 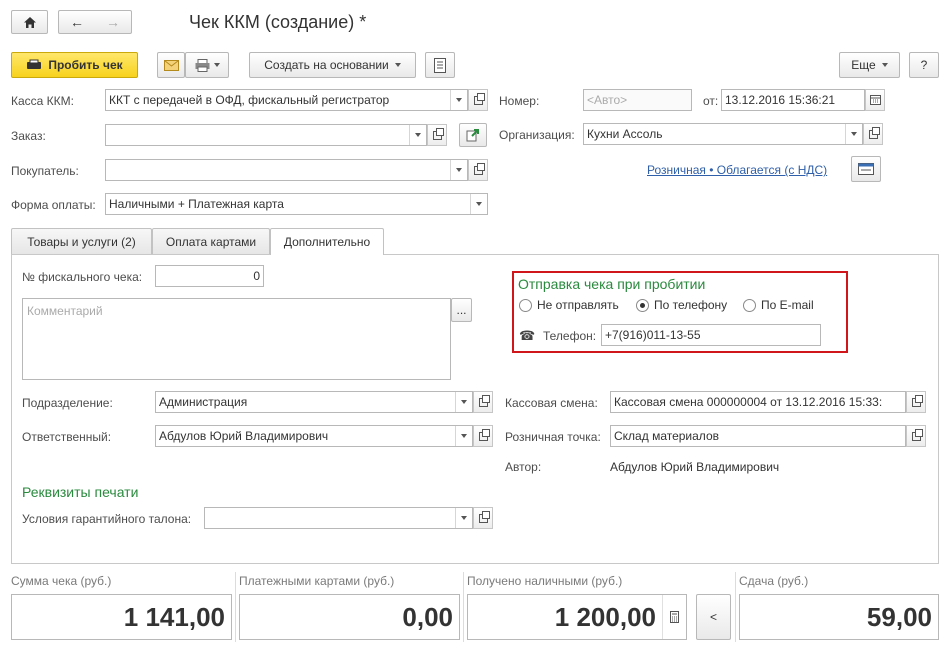 What do you see at coordinates (793, 100) in the screenshot?
I see `date-field: 13.12.2016 15:36:21` at bounding box center [793, 100].